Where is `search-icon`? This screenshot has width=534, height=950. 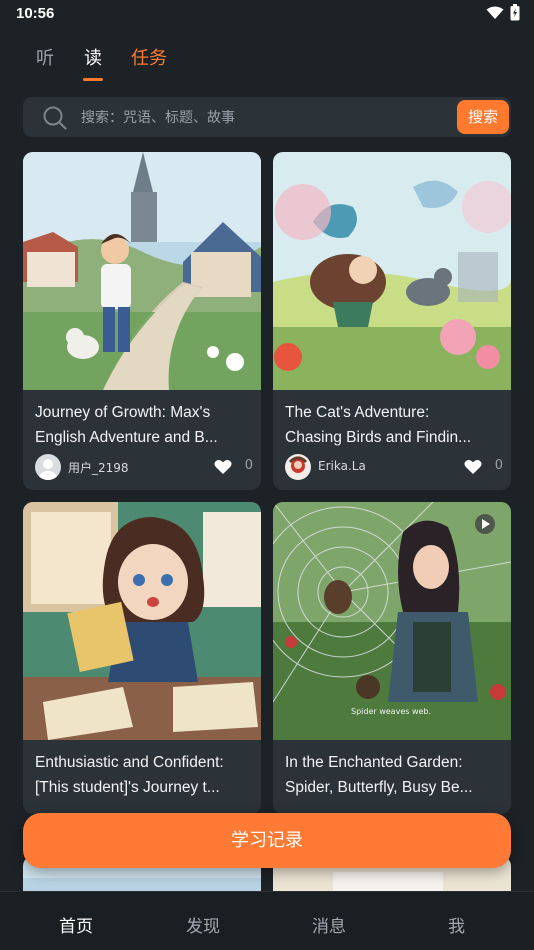 search-icon is located at coordinates (55, 118).